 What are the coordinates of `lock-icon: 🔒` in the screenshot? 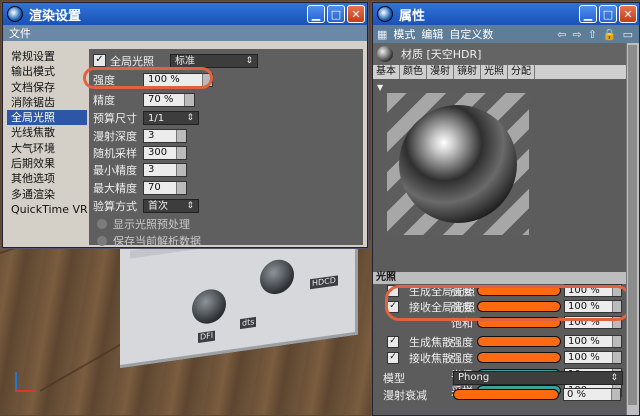 It's located at (610, 34).